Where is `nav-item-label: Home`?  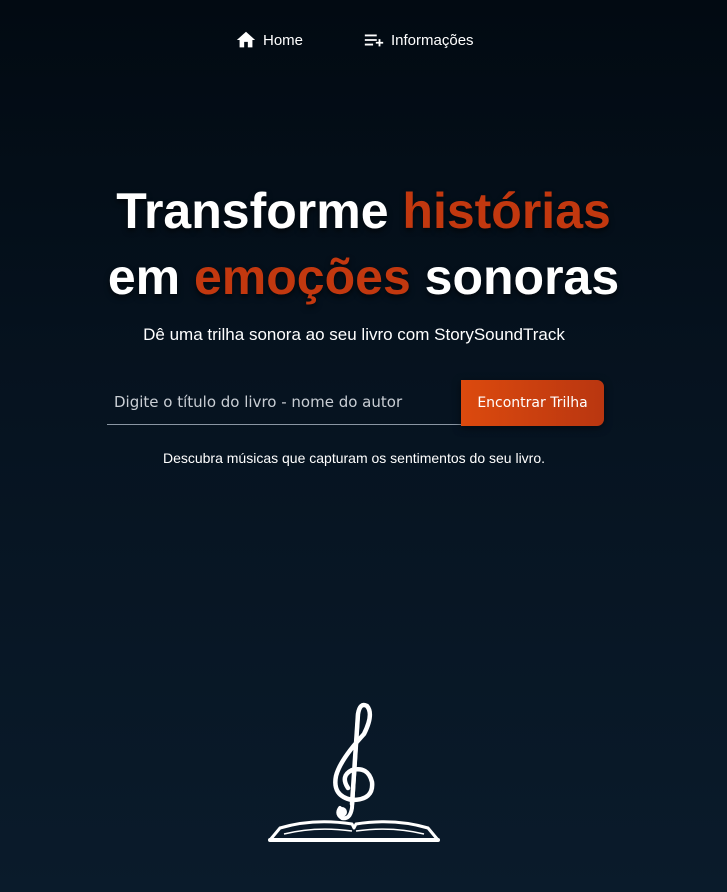 nav-item-label: Home is located at coordinates (283, 40).